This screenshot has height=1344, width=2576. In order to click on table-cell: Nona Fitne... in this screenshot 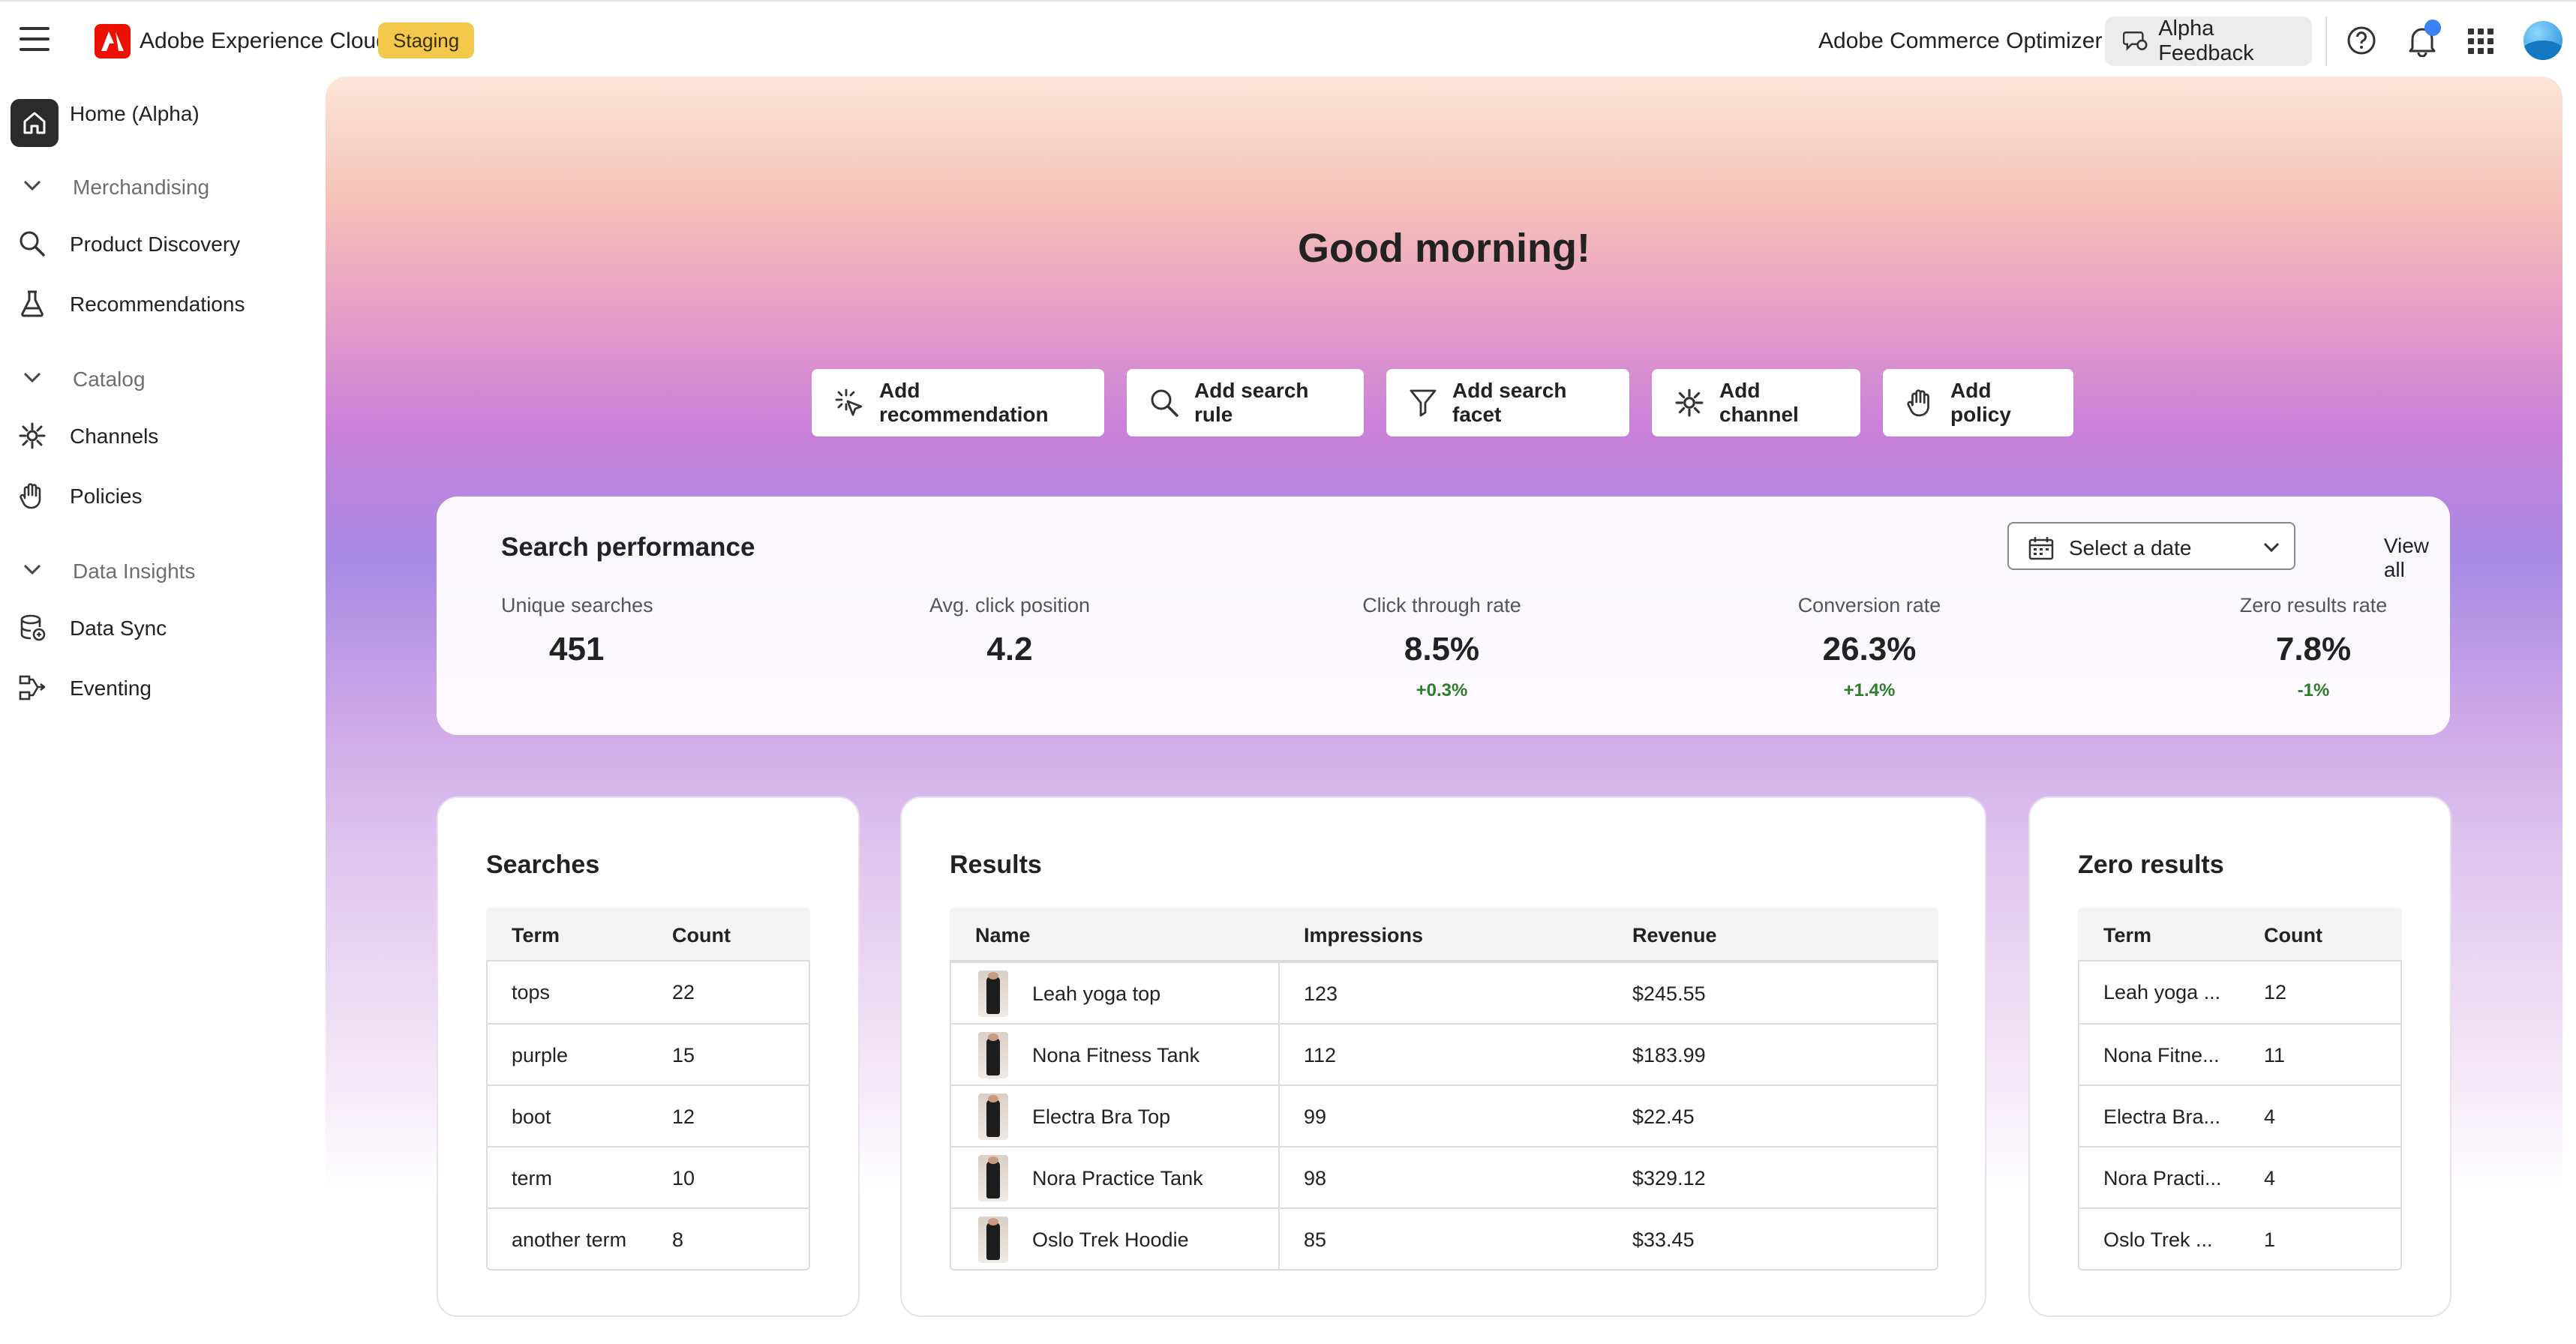, I will do `click(2161, 1055)`.